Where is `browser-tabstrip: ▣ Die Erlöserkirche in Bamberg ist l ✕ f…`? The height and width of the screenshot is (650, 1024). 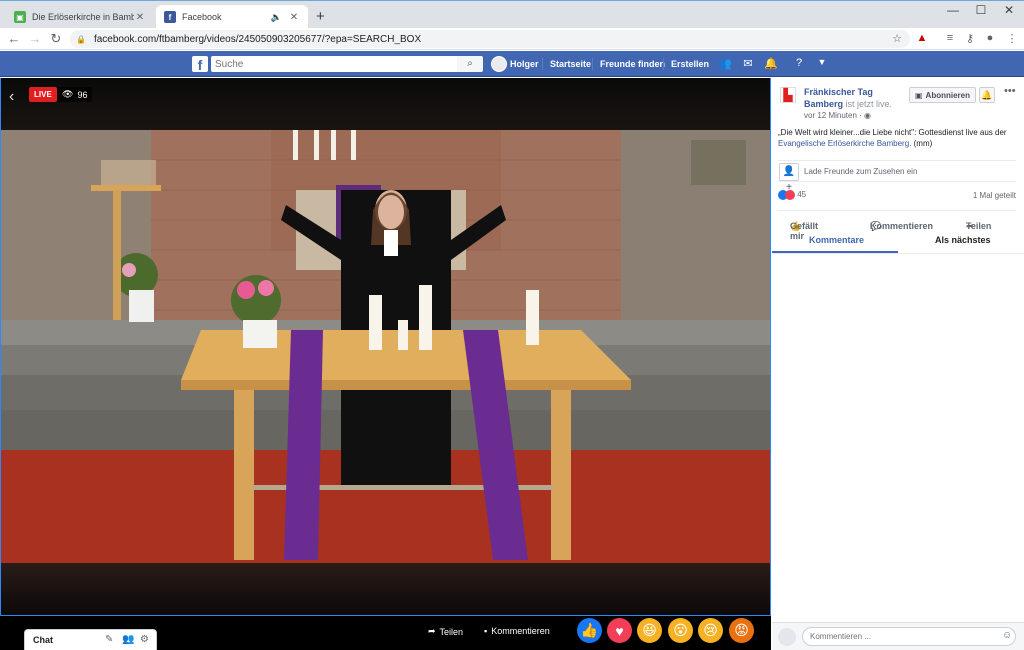
browser-tabstrip: ▣ Die Erlöserkirche in Bamberg ist l ✕ f… is located at coordinates (512, 14).